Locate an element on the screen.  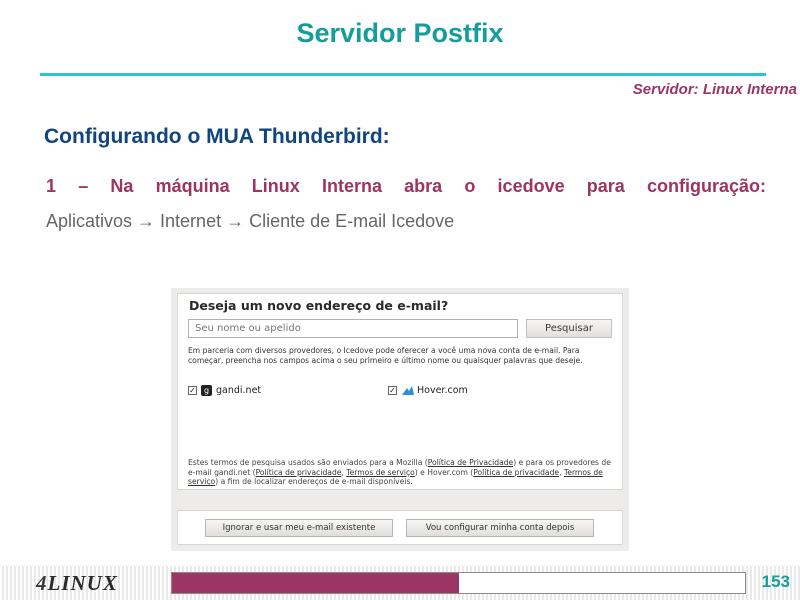
provider-name: Hover.com is located at coordinates (442, 390).